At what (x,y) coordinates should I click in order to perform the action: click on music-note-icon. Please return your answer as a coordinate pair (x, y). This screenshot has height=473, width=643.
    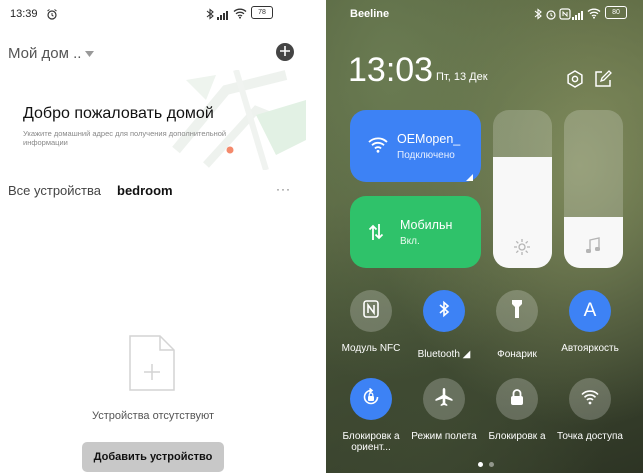
    Looking at the image, I should click on (593, 248).